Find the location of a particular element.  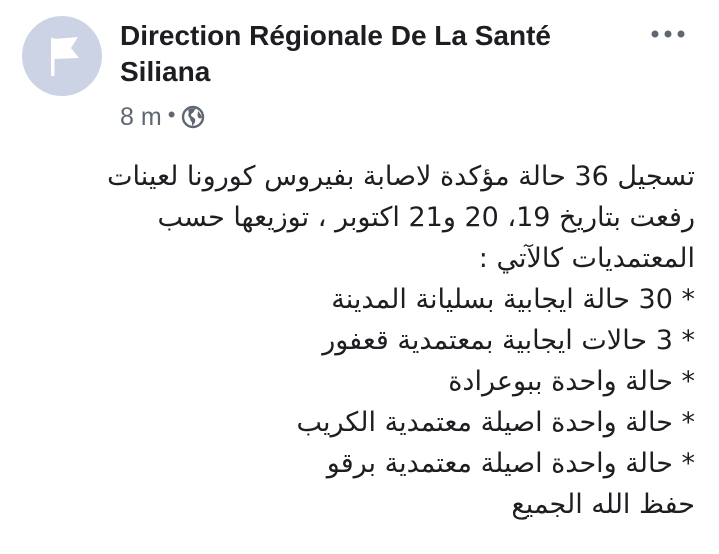

post-text-line: * حالة واحدة ببوعرادة is located at coordinates (571, 381).